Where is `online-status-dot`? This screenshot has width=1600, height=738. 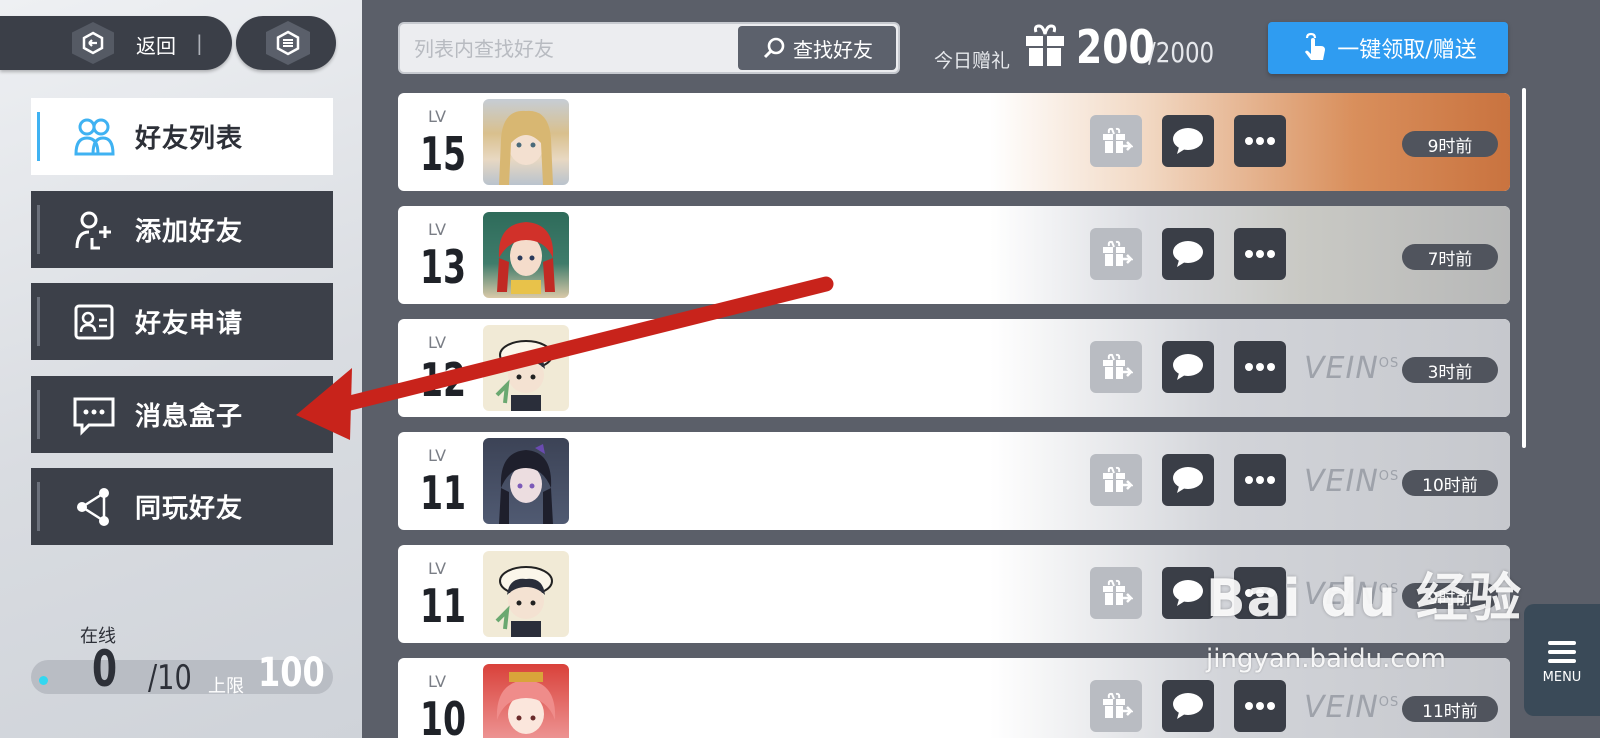 online-status-dot is located at coordinates (43, 680).